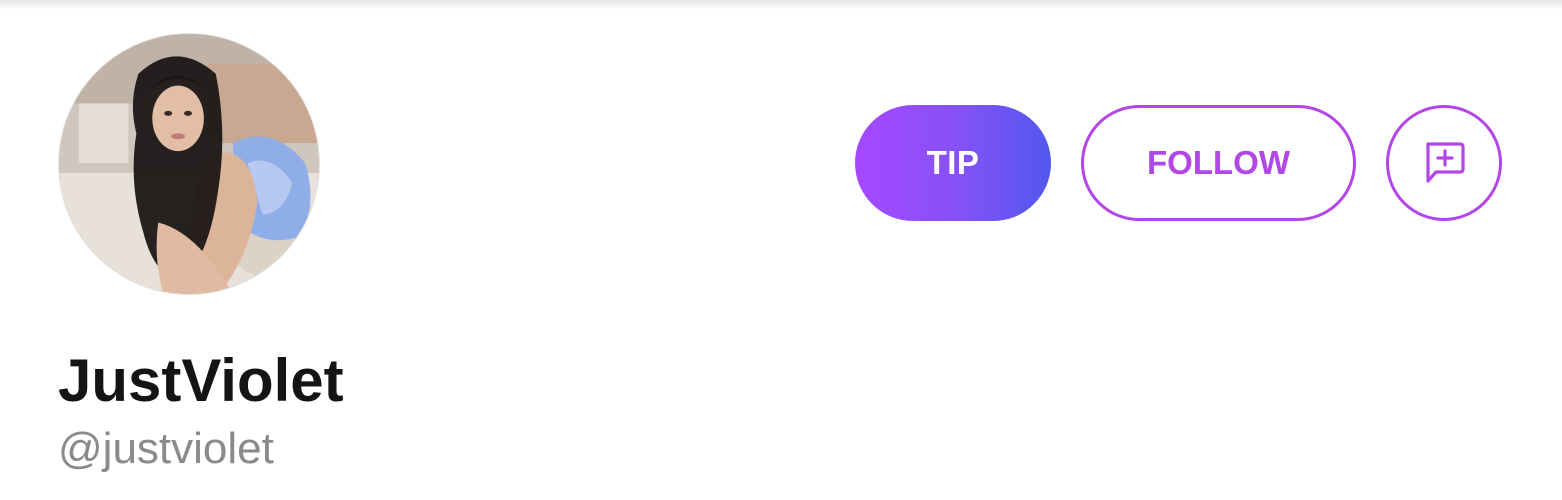 Image resolution: width=1562 pixels, height=500 pixels. I want to click on top-shadow-divider, so click(781, 5).